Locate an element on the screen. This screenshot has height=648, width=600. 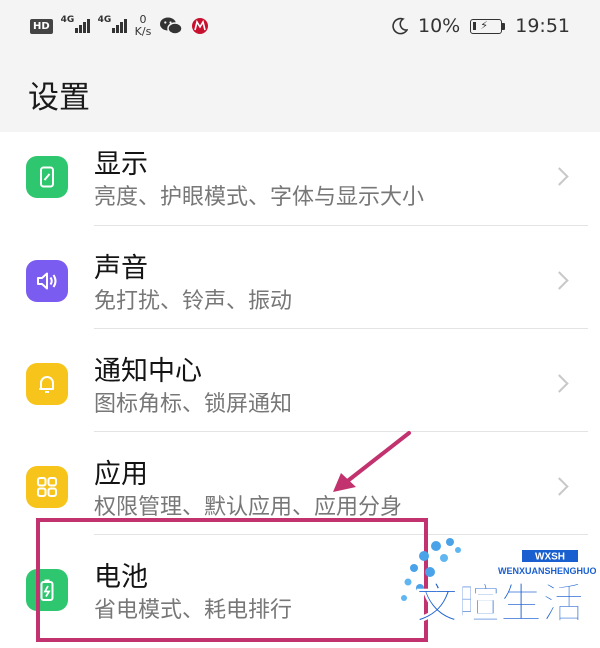
watermark-latin: WENXUANSHENGHUO is located at coordinates (547, 571).